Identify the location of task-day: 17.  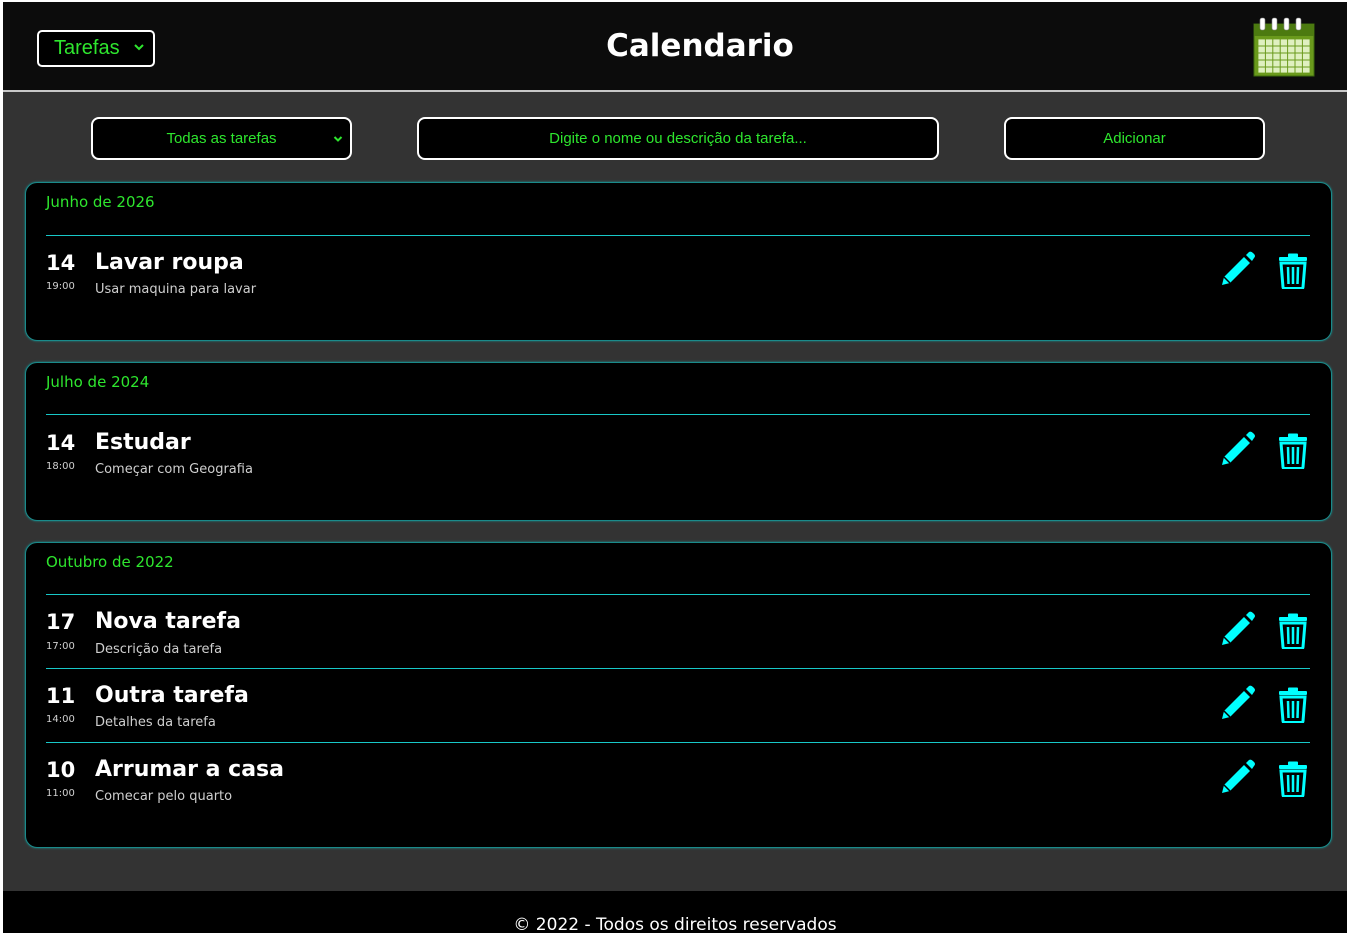
(61, 622).